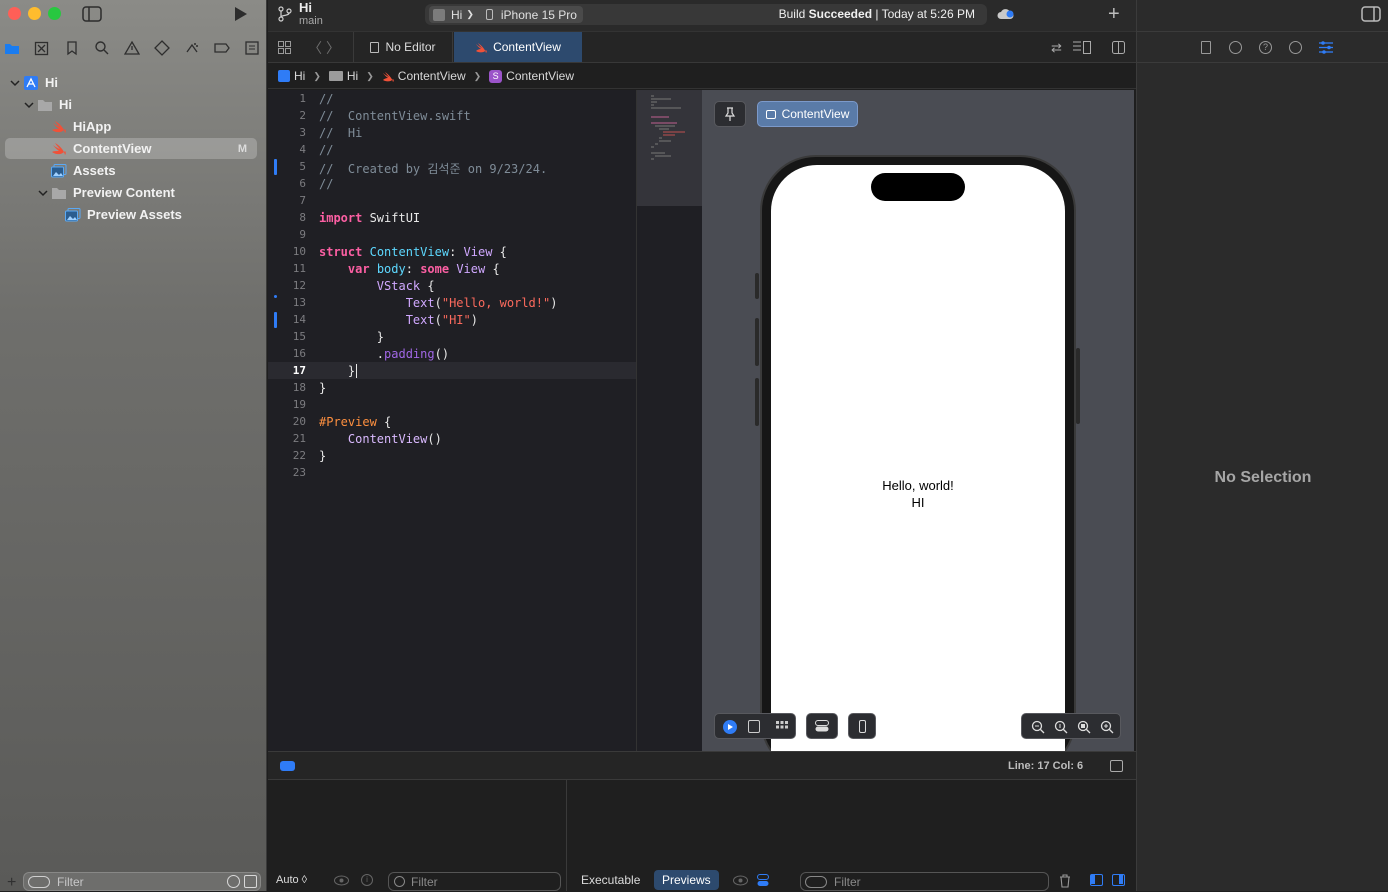  What do you see at coordinates (1056, 48) in the screenshot?
I see `swap-arrows-icon: ⇄` at bounding box center [1056, 48].